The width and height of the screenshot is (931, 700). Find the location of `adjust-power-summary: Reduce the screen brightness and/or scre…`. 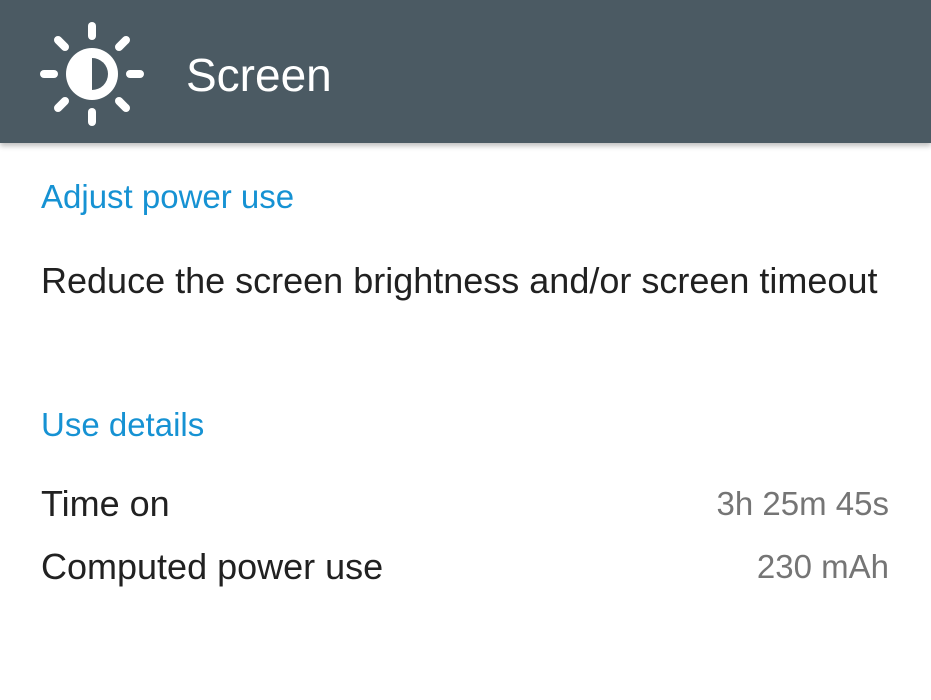

adjust-power-summary: Reduce the screen brightness and/or scre… is located at coordinates (459, 280).